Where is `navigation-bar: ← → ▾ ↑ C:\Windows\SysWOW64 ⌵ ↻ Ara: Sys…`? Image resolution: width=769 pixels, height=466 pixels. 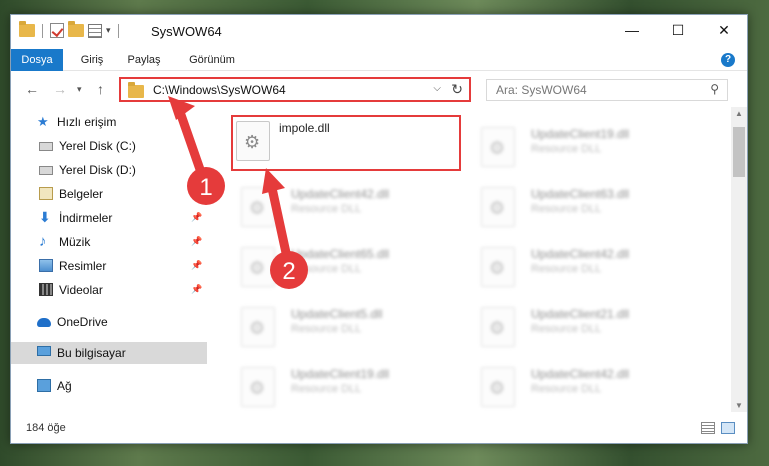 navigation-bar: ← → ▾ ↑ C:\Windows\SysWOW64 ⌵ ↻ Ara: Sys… is located at coordinates (379, 89).